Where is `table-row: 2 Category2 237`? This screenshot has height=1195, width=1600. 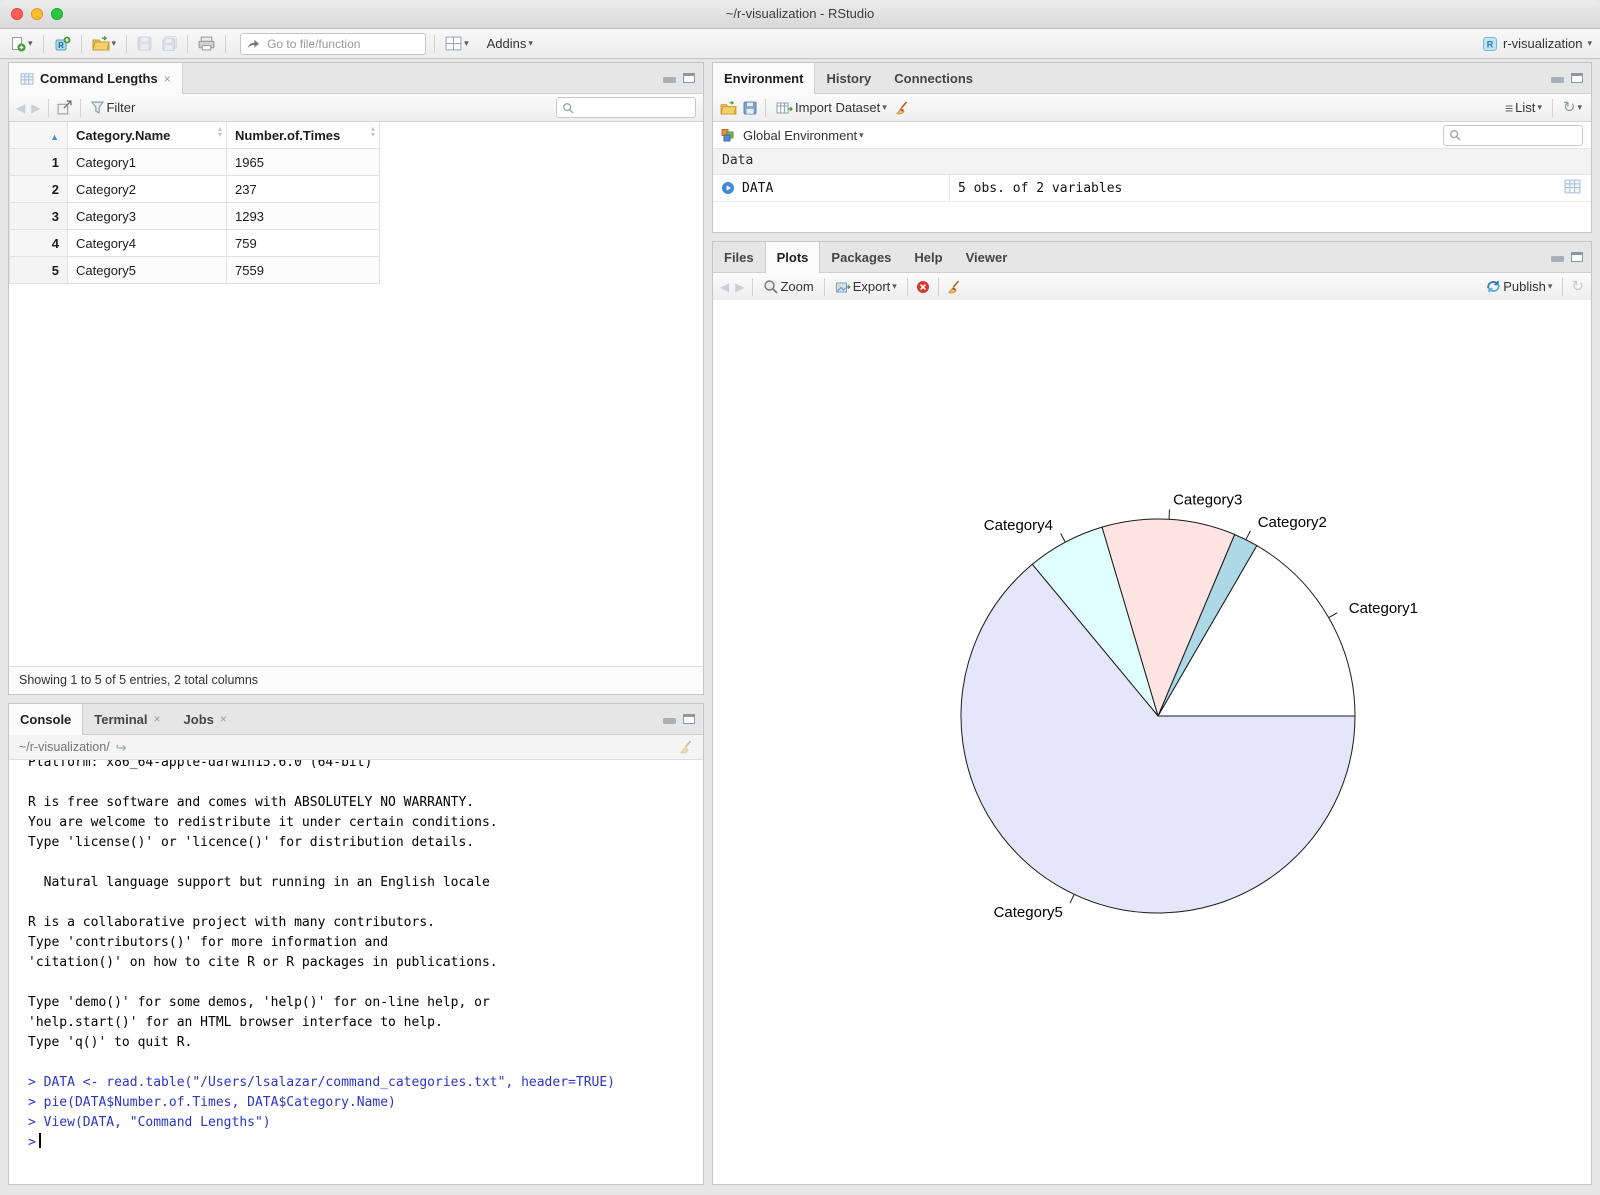
table-row: 2 Category2 237 is located at coordinates (194, 189).